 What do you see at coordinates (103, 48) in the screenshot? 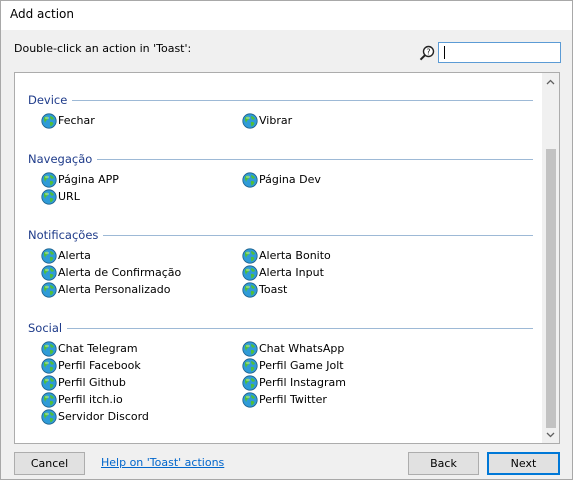
I see `instruction-text: Double-click an action in 'Toast':` at bounding box center [103, 48].